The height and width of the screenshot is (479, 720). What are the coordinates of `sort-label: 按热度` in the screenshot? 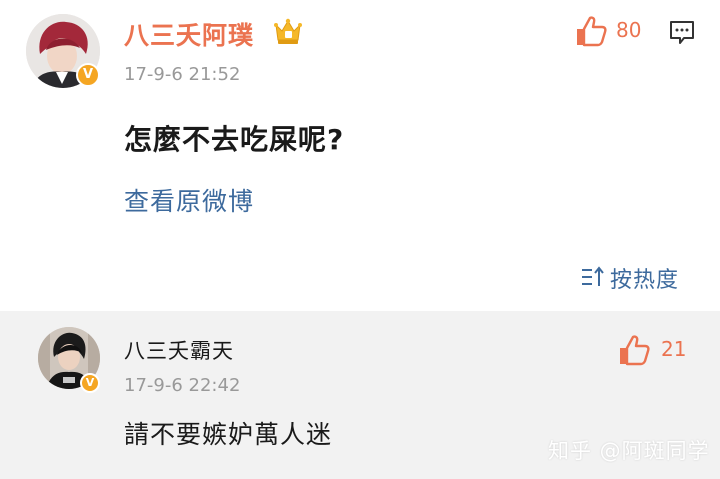 It's located at (645, 280).